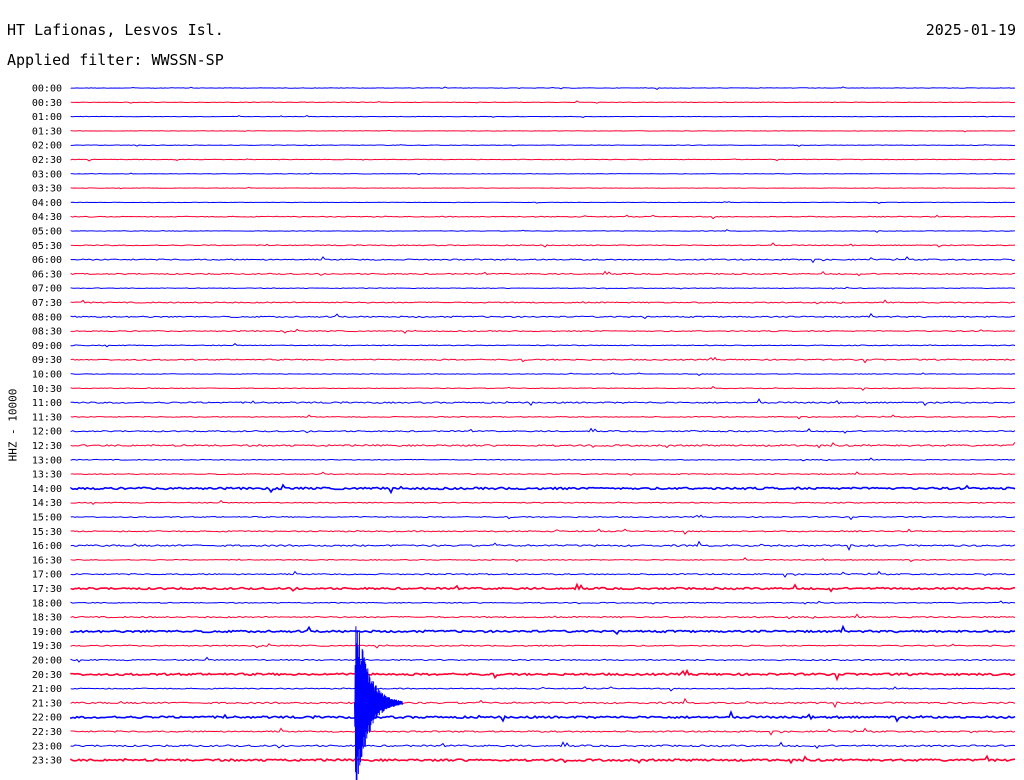  Describe the element at coordinates (47, 289) in the screenshot. I see `time-tick-label: 07:00` at that location.